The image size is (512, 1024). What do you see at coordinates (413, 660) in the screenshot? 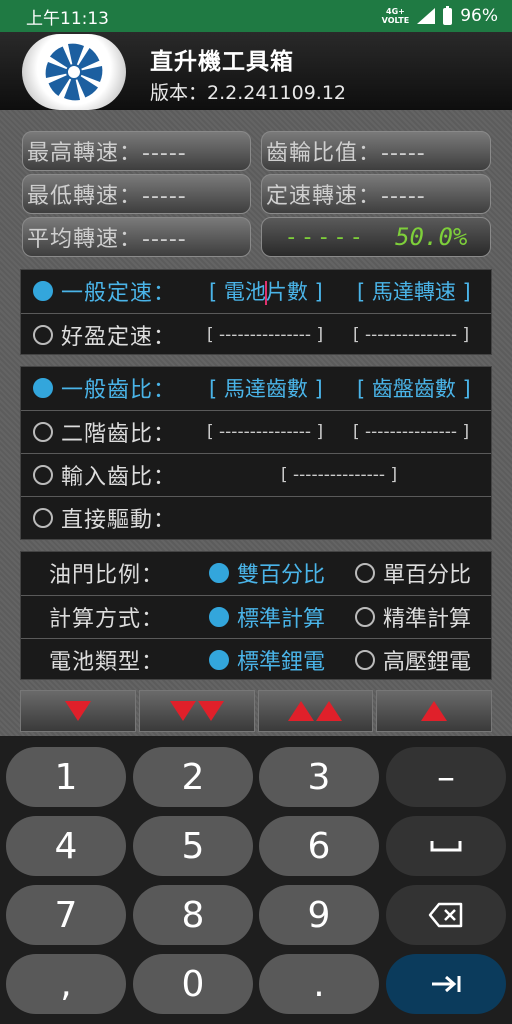
I see `battery-lihv-option: 高壓鋰電` at bounding box center [413, 660].